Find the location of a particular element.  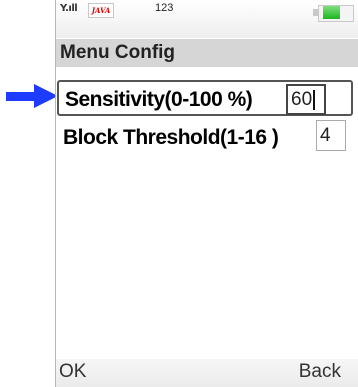

back-softkey: Back is located at coordinates (320, 372).